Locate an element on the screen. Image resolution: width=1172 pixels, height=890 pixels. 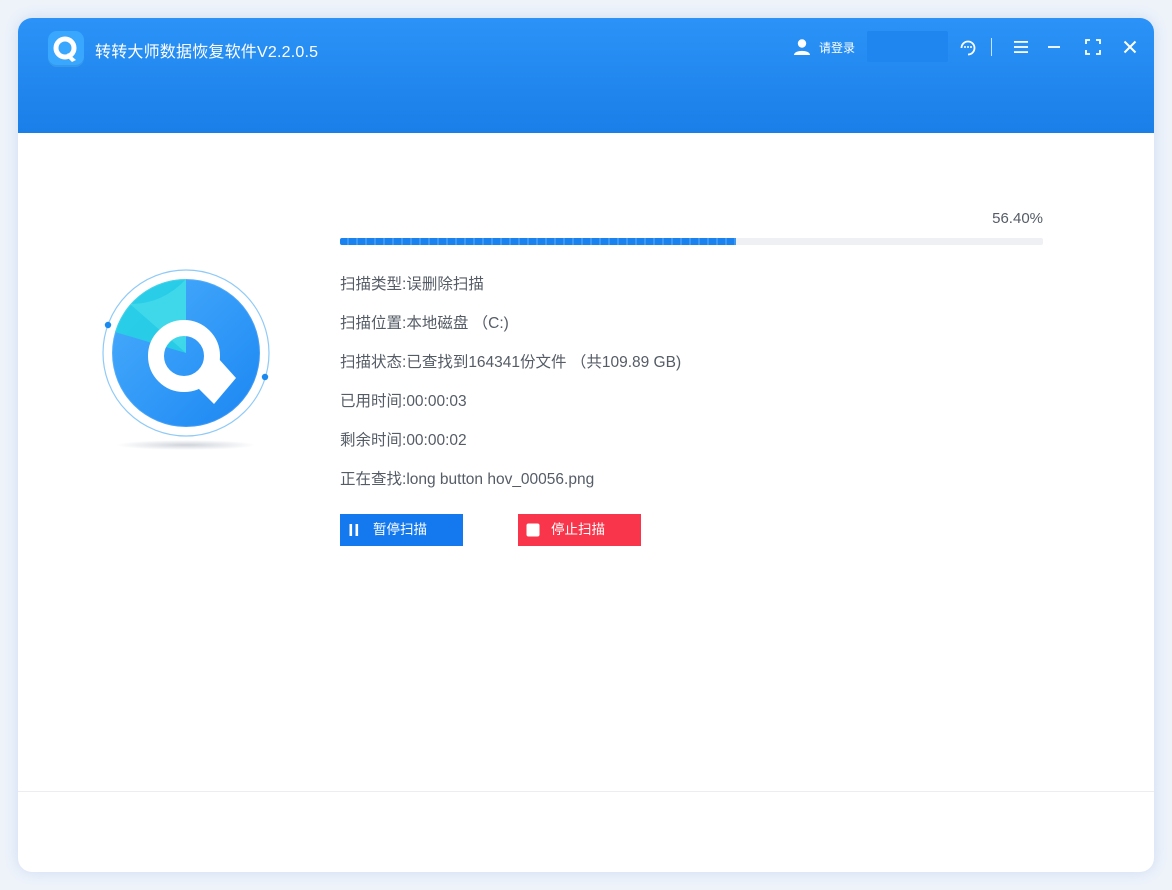
menu-icon is located at coordinates (1021, 47).